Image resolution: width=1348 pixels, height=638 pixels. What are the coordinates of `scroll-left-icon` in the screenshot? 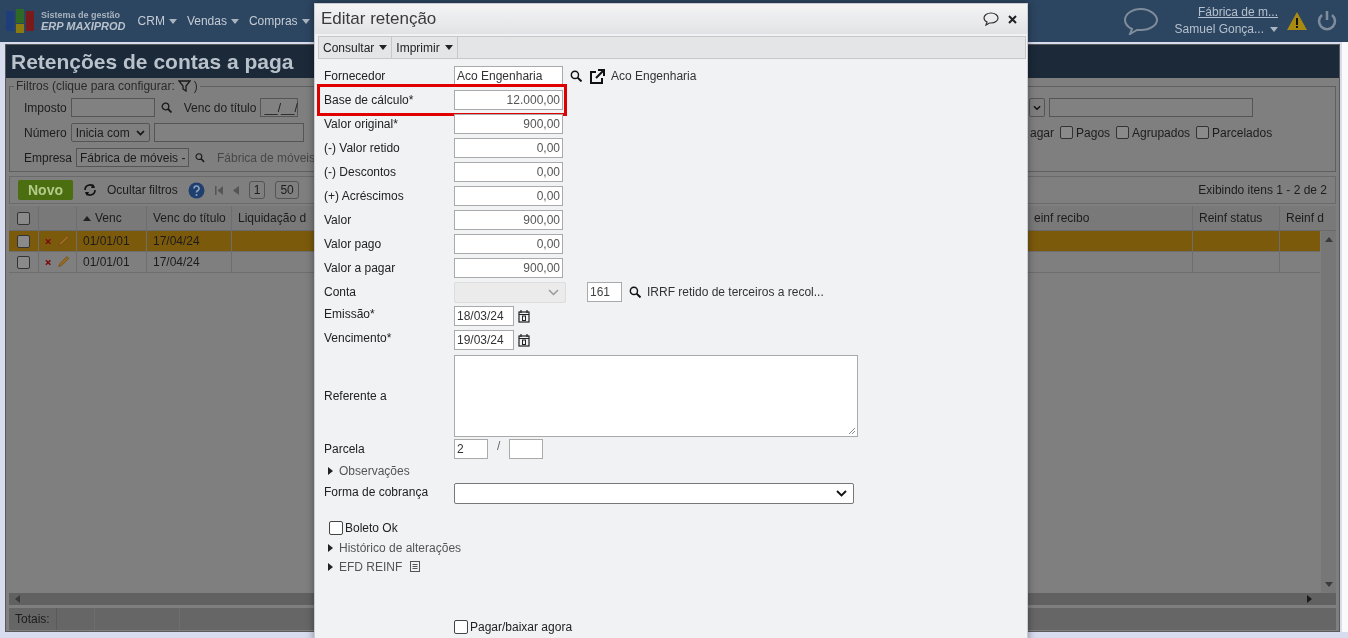 It's located at (17, 599).